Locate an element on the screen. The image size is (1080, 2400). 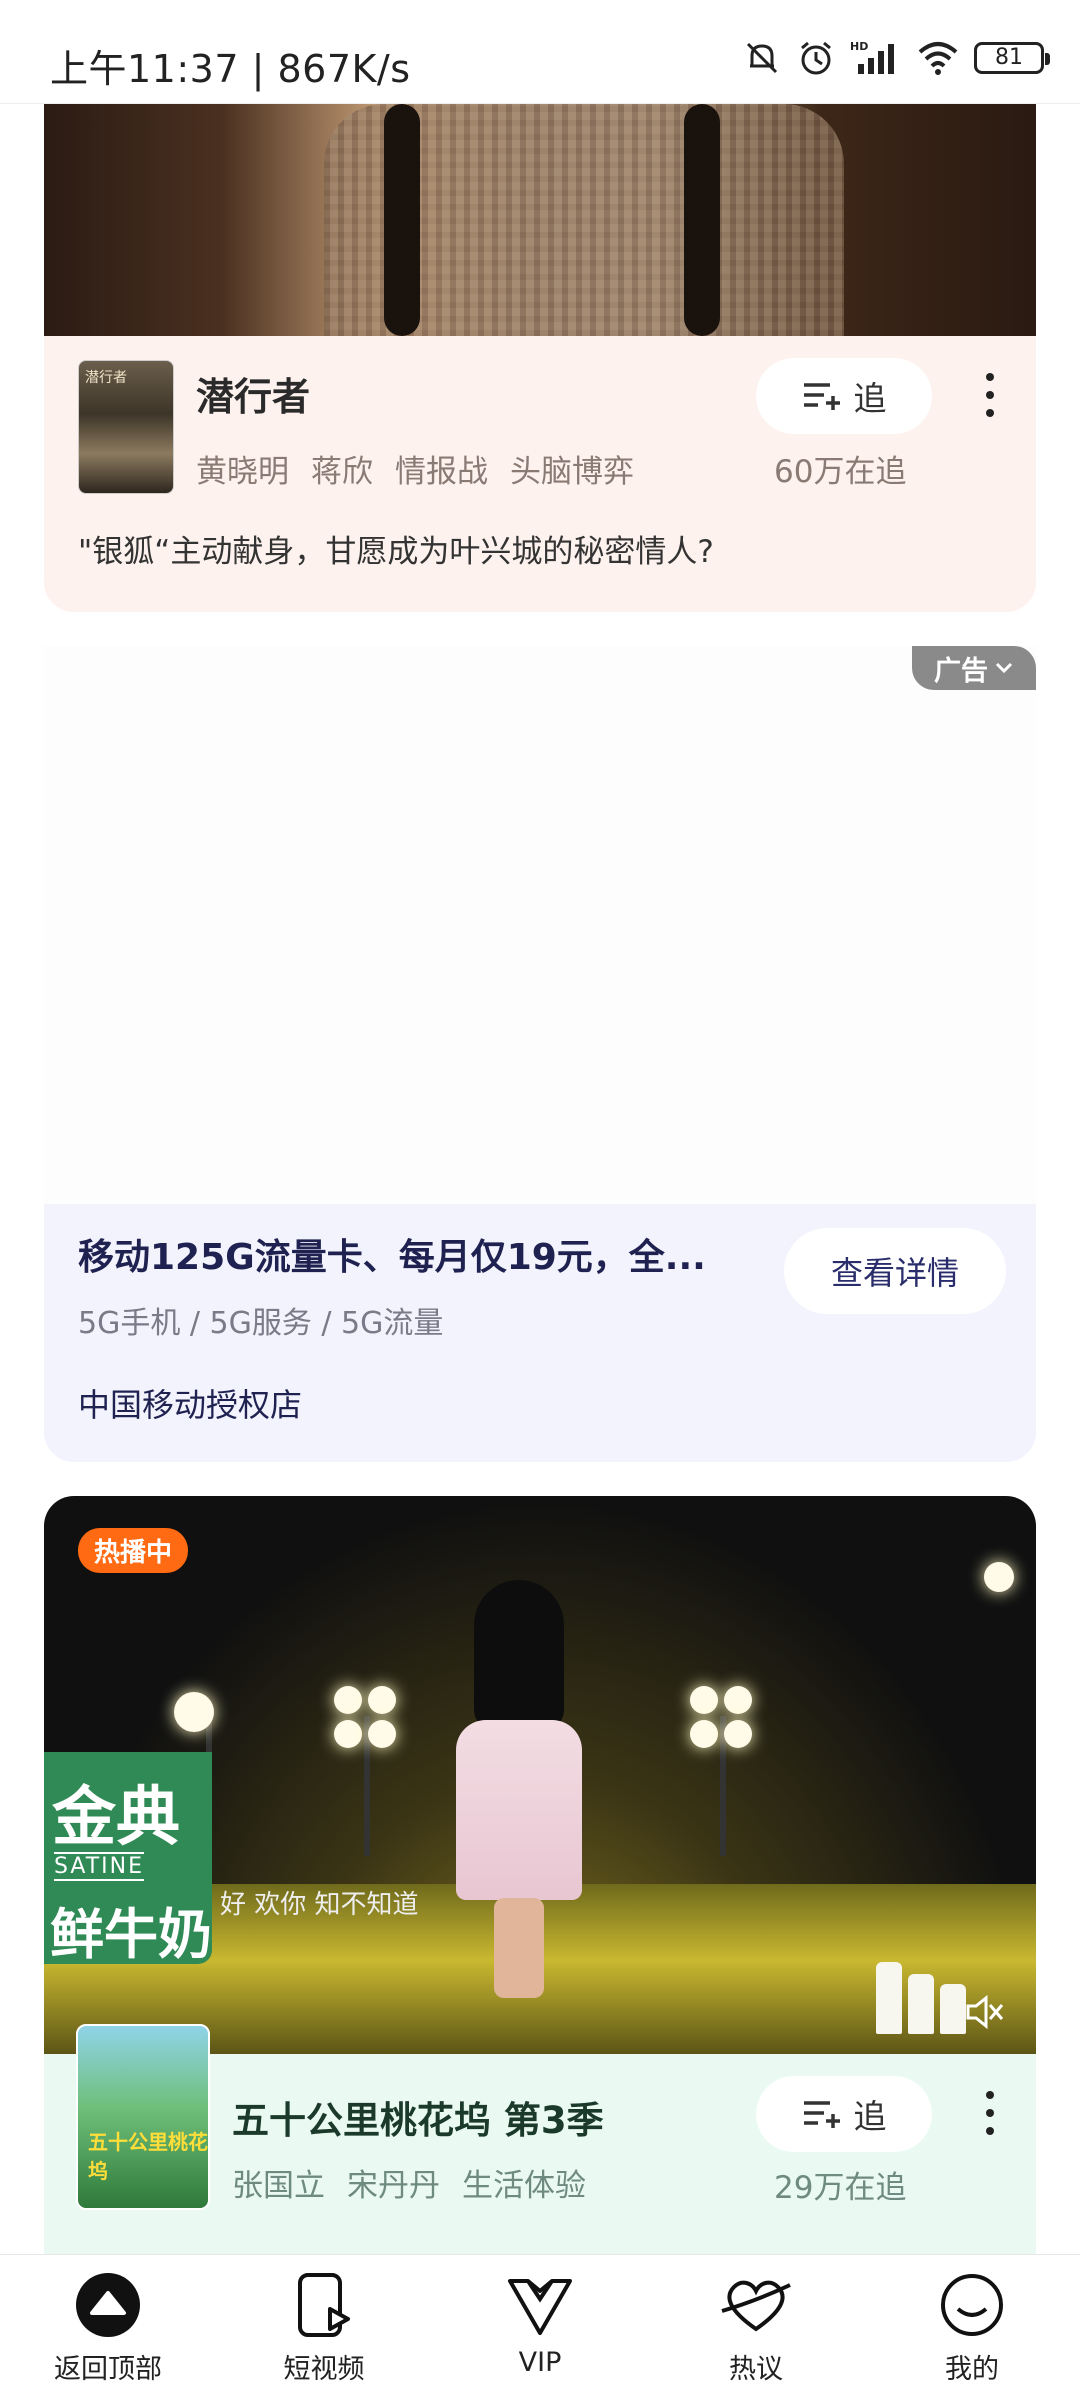
status-icons: HD 81 is located at coordinates (896, 58).